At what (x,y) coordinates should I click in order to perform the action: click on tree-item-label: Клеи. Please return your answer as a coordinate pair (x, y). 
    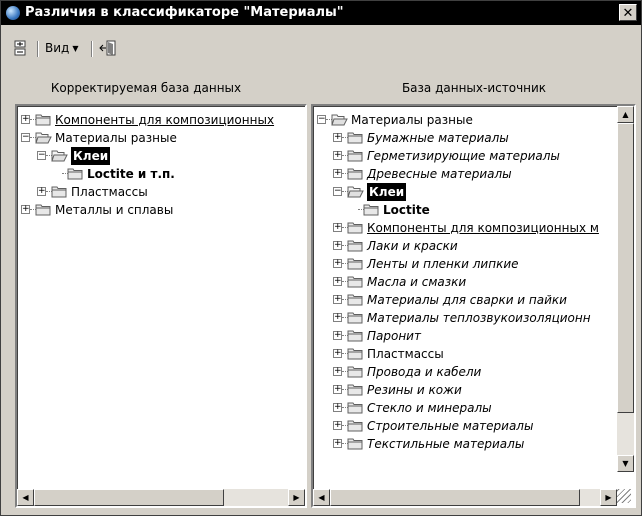
    Looking at the image, I should click on (91, 156).